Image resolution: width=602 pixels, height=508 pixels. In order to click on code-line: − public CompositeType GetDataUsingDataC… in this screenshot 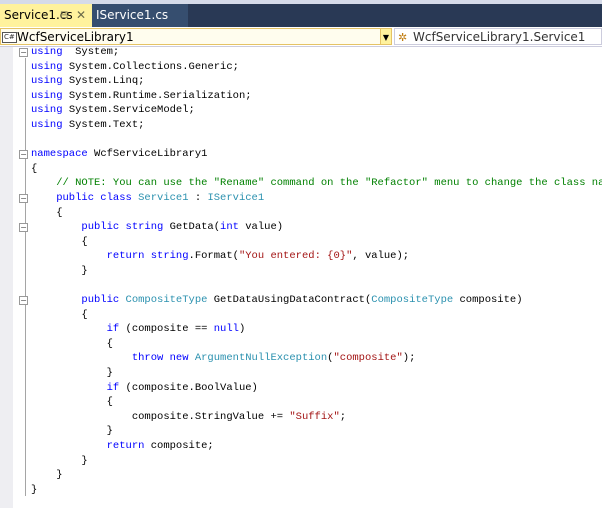, I will do `click(310, 300)`.